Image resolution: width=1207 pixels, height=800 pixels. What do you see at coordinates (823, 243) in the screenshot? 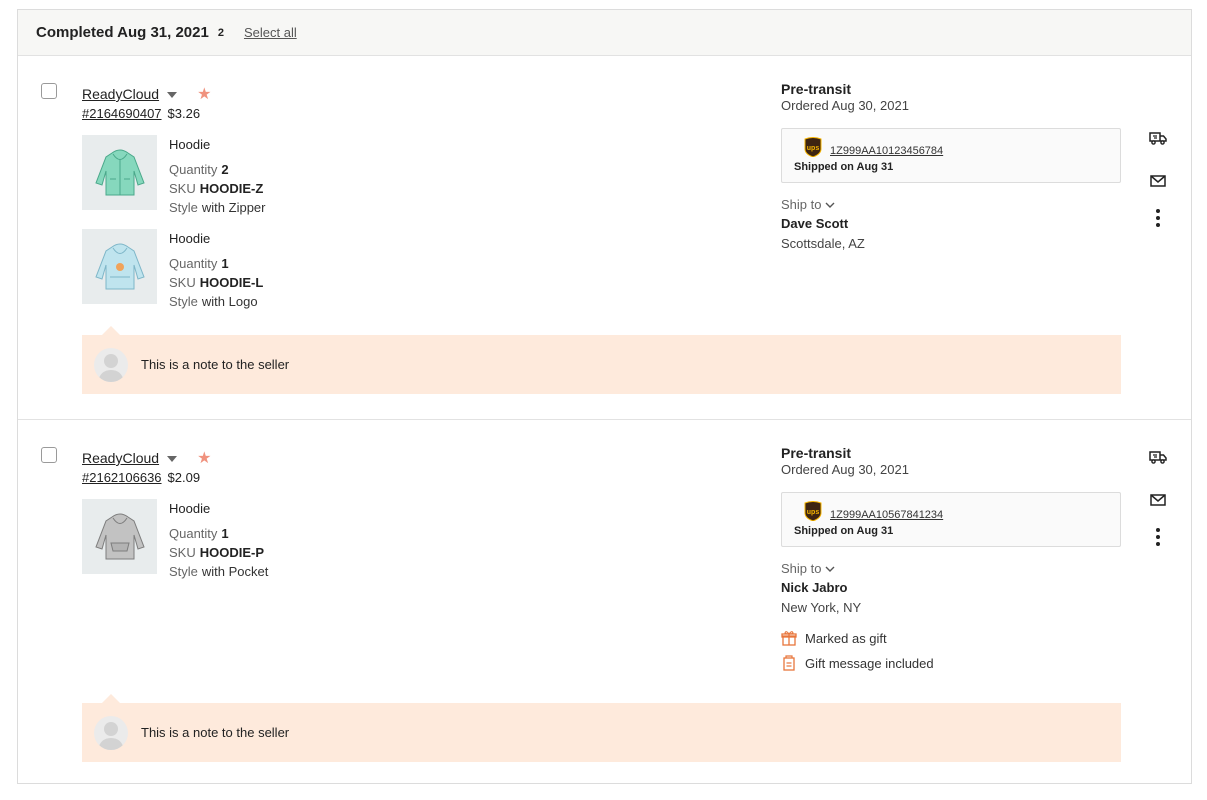
I see `recipient-location: Scottsdale, AZ` at bounding box center [823, 243].